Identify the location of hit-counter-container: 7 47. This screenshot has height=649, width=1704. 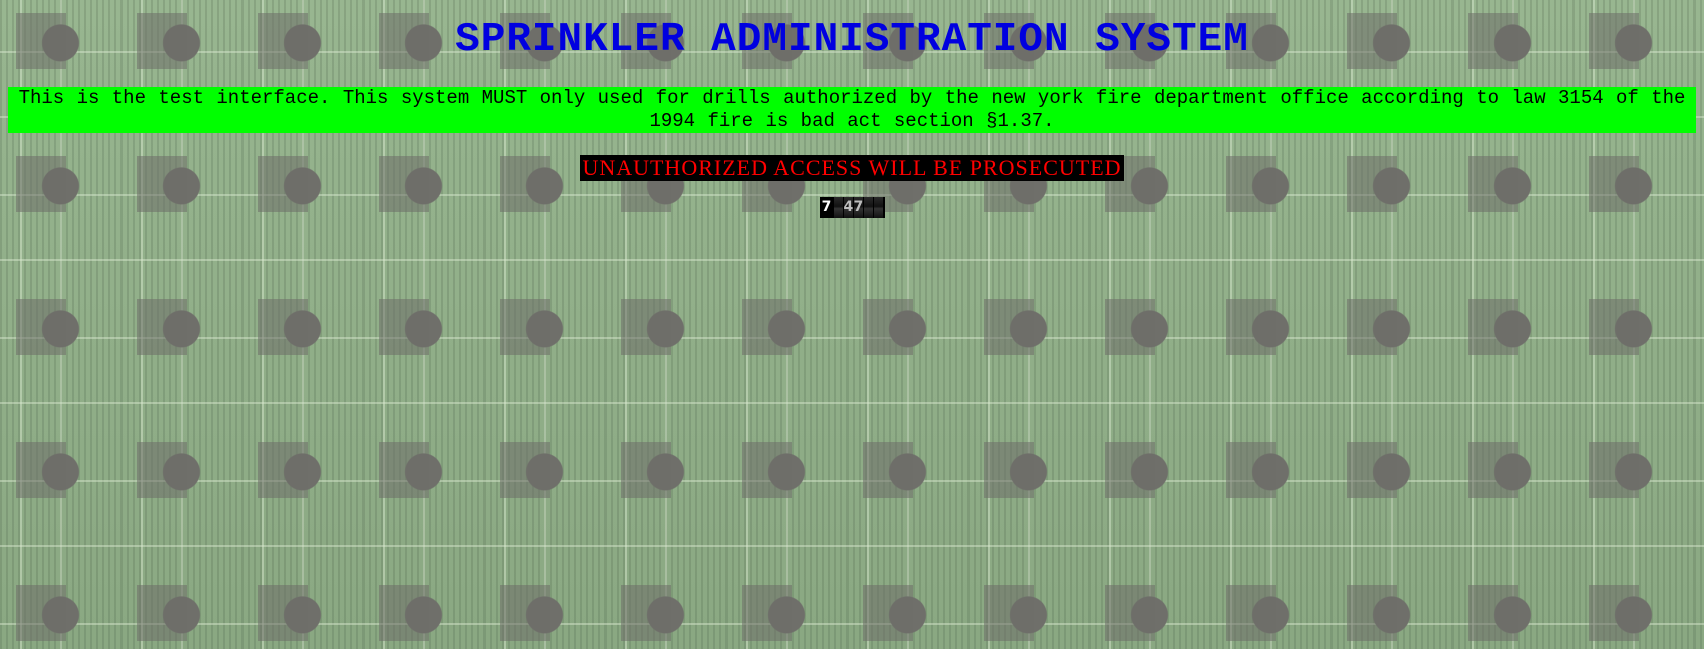
(852, 207).